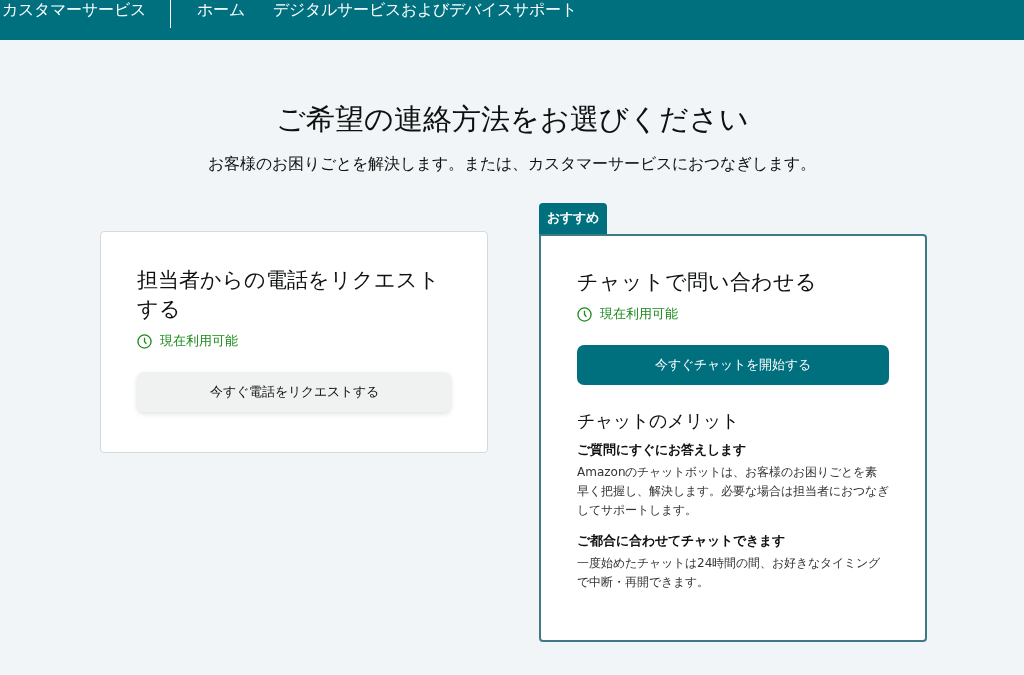 This screenshot has width=1024, height=675. Describe the element at coordinates (294, 392) in the screenshot. I see `request-call-button: 今すぐ電話をリクエストする` at that location.